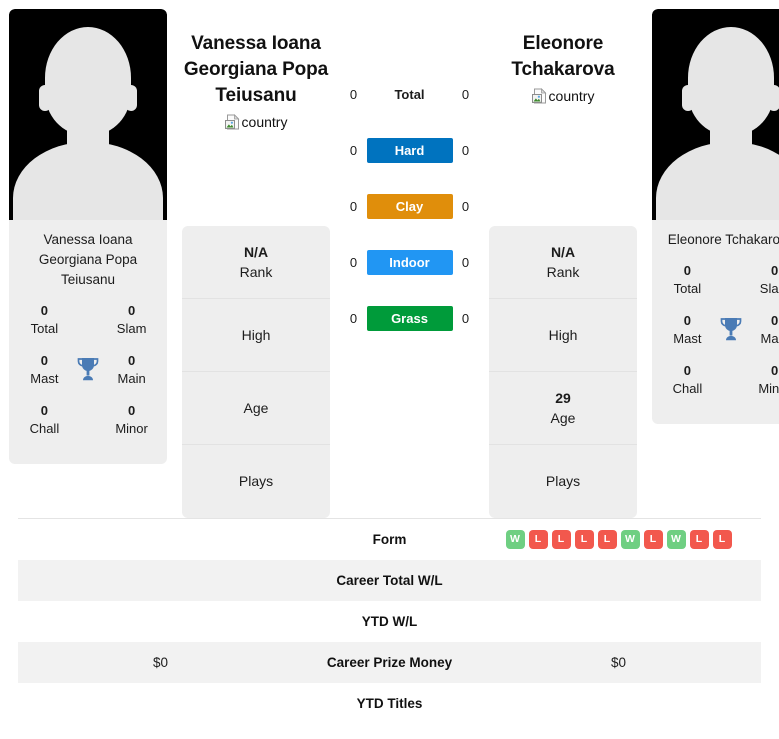 This screenshot has width=779, height=739. What do you see at coordinates (389, 580) in the screenshot?
I see `table-row-career-total-wl: Career Total W/L` at bounding box center [389, 580].